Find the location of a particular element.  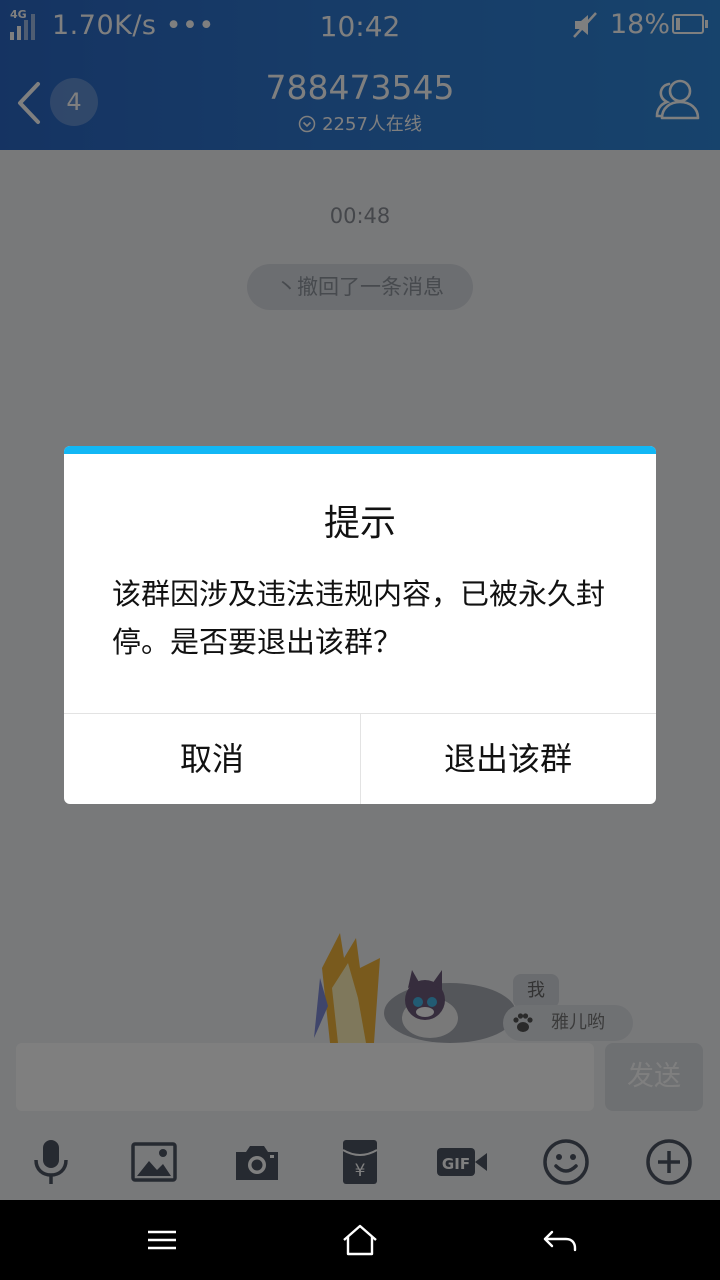

dialog-title: 提示 is located at coordinates (359, 523).